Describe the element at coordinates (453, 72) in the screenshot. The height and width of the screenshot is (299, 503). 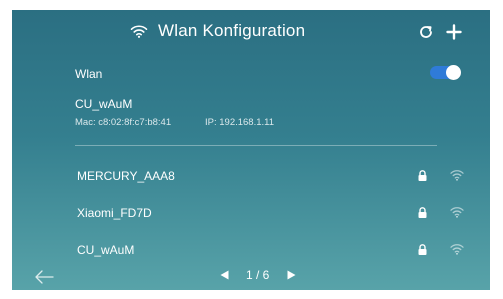
I see `toggle-knob` at that location.